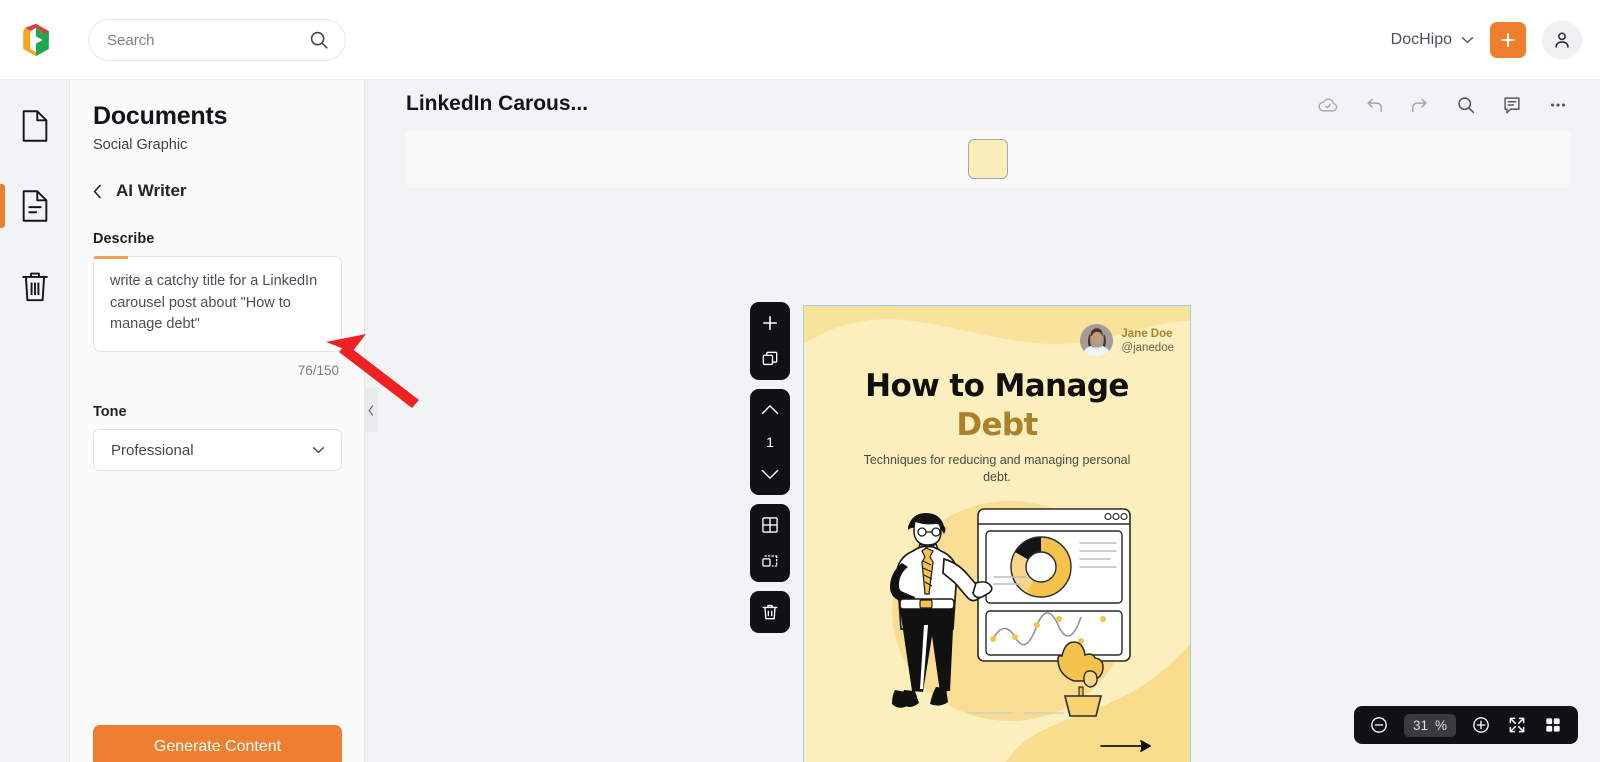 Image resolution: width=1600 pixels, height=762 pixels. What do you see at coordinates (1421, 39) in the screenshot?
I see `brand-label: DocHipo` at bounding box center [1421, 39].